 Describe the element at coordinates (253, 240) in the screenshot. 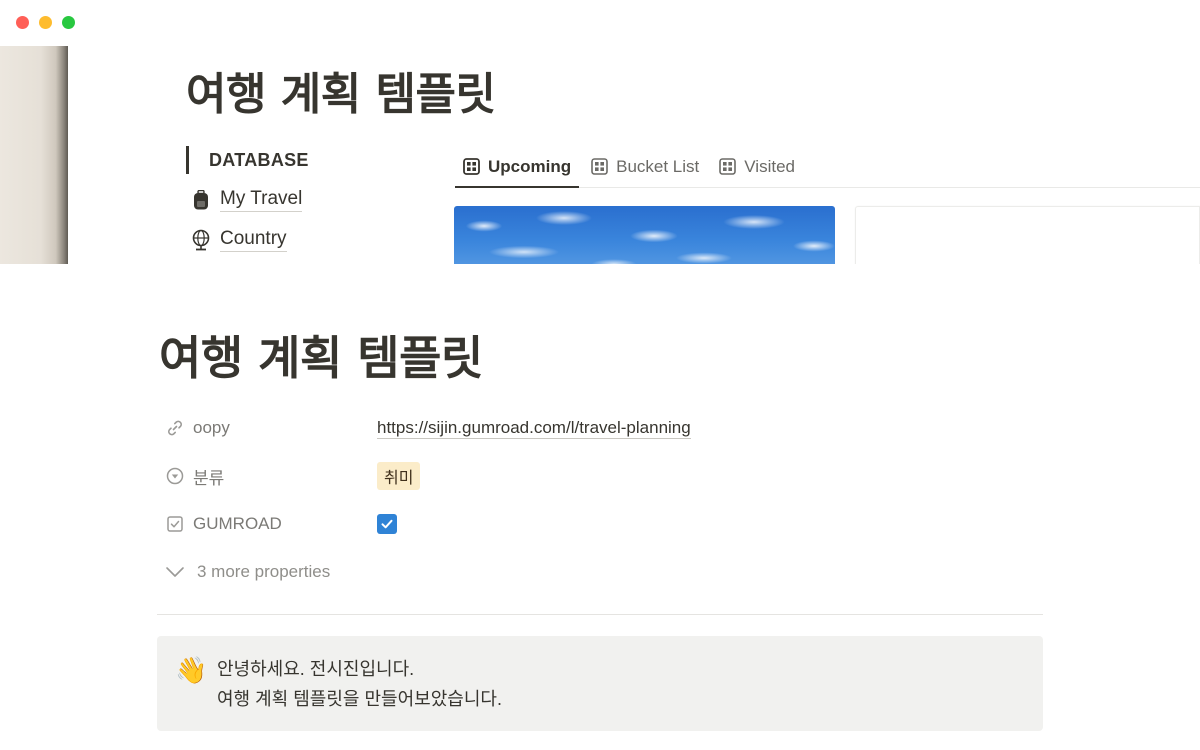

I see `database-link-label: Country` at that location.